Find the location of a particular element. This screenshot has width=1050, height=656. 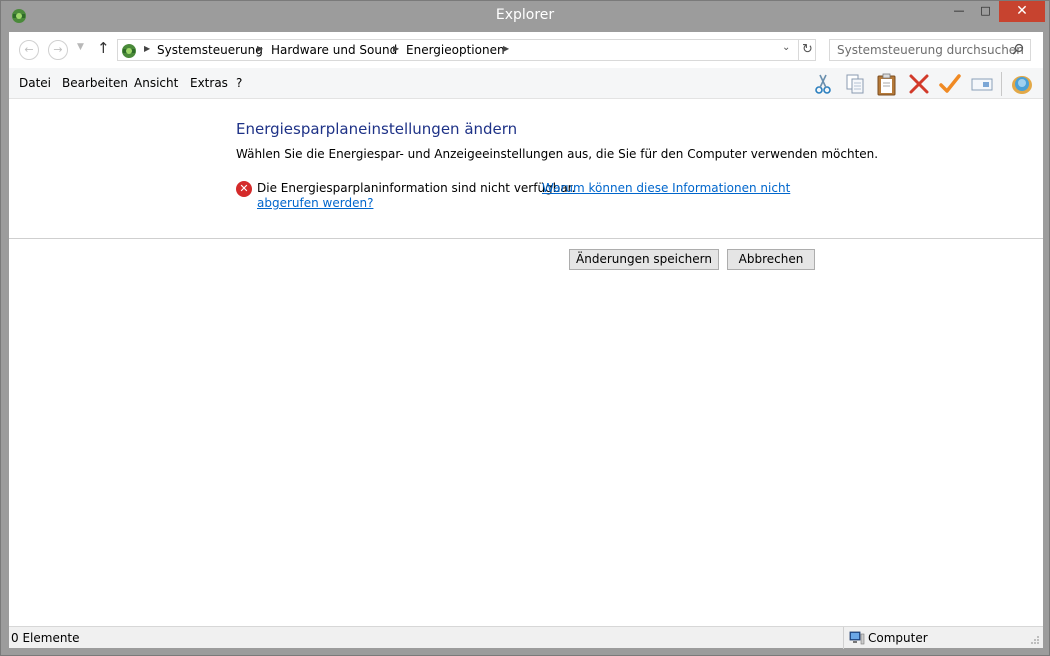

forward-button: → is located at coordinates (58, 50).